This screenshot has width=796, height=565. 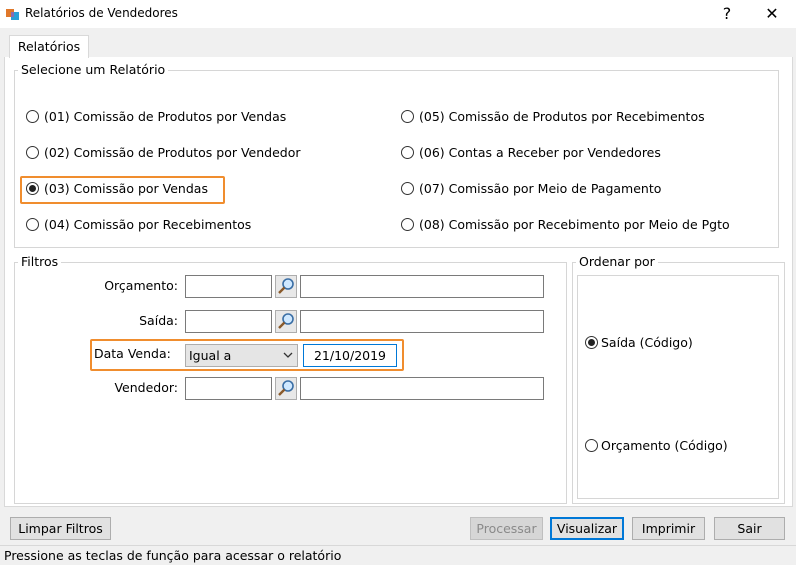 I want to click on processar-button: Processar, so click(x=506, y=528).